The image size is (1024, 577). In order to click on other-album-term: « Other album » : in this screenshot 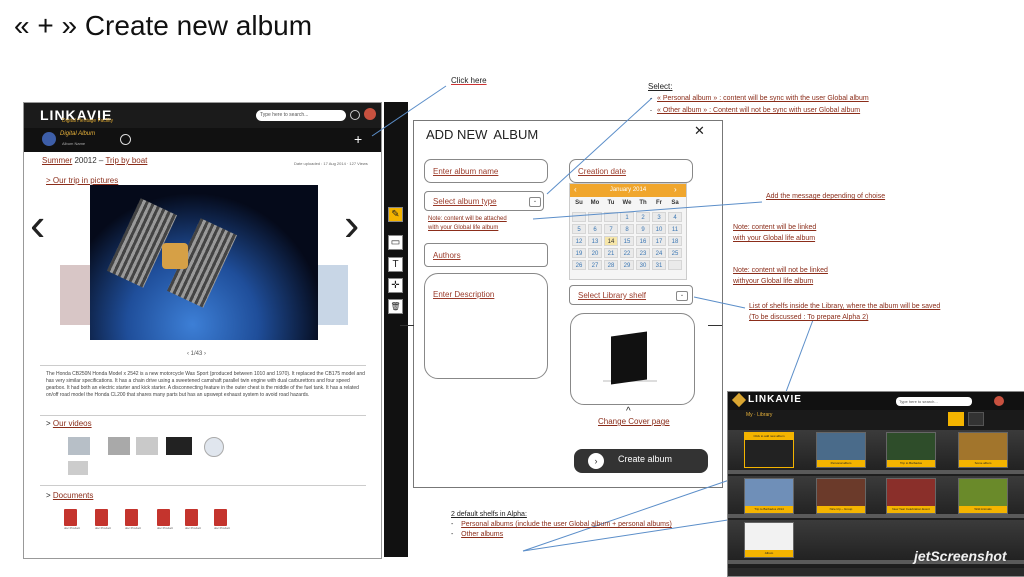, I will do `click(685, 110)`.